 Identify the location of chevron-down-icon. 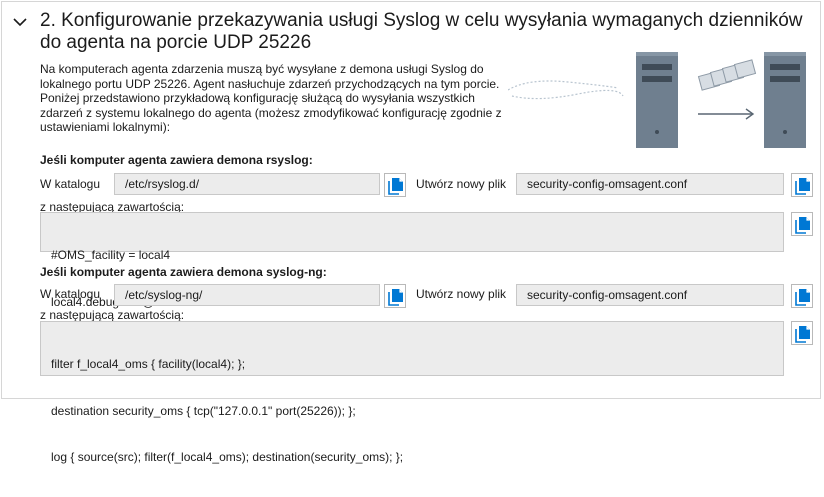
(20, 22).